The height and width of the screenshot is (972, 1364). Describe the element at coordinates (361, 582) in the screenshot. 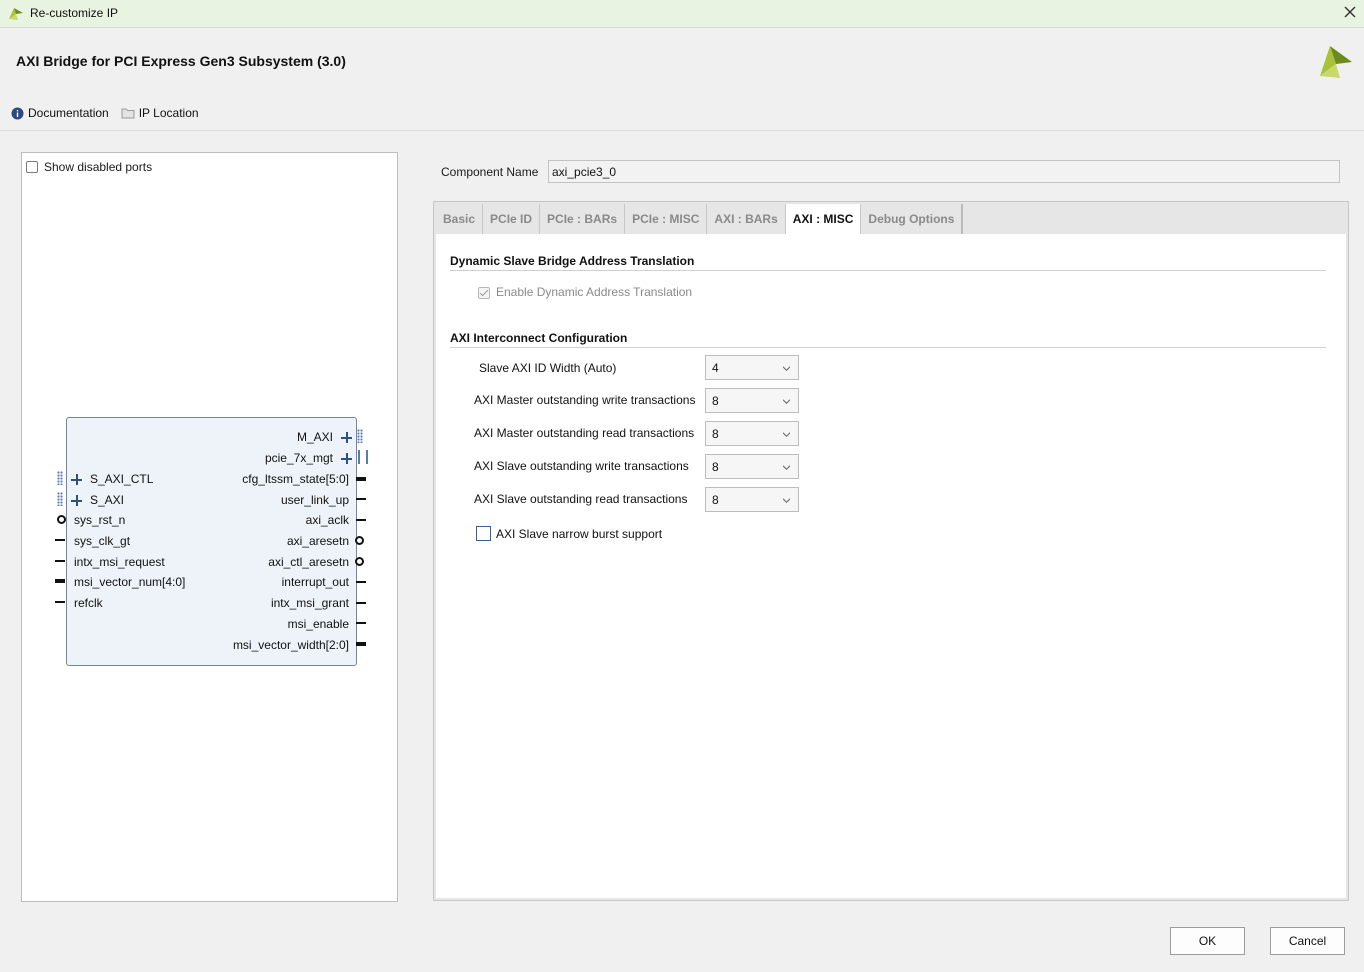

I see `pin-interrupt-out` at that location.